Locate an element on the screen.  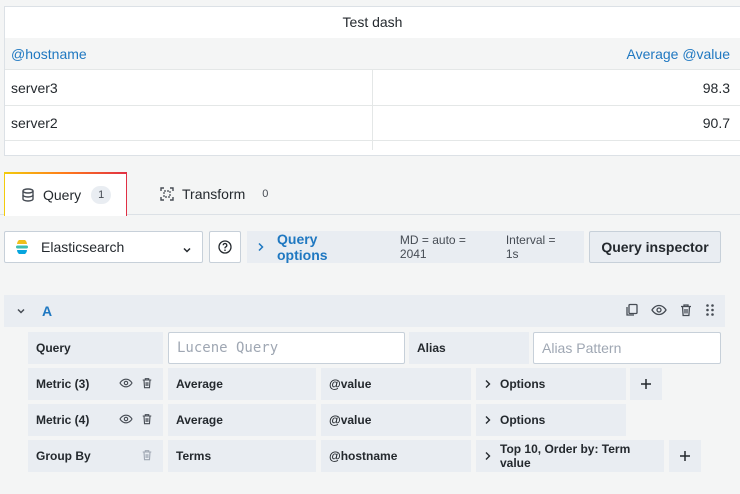
column-header-hostname: @hostname is located at coordinates (49, 54).